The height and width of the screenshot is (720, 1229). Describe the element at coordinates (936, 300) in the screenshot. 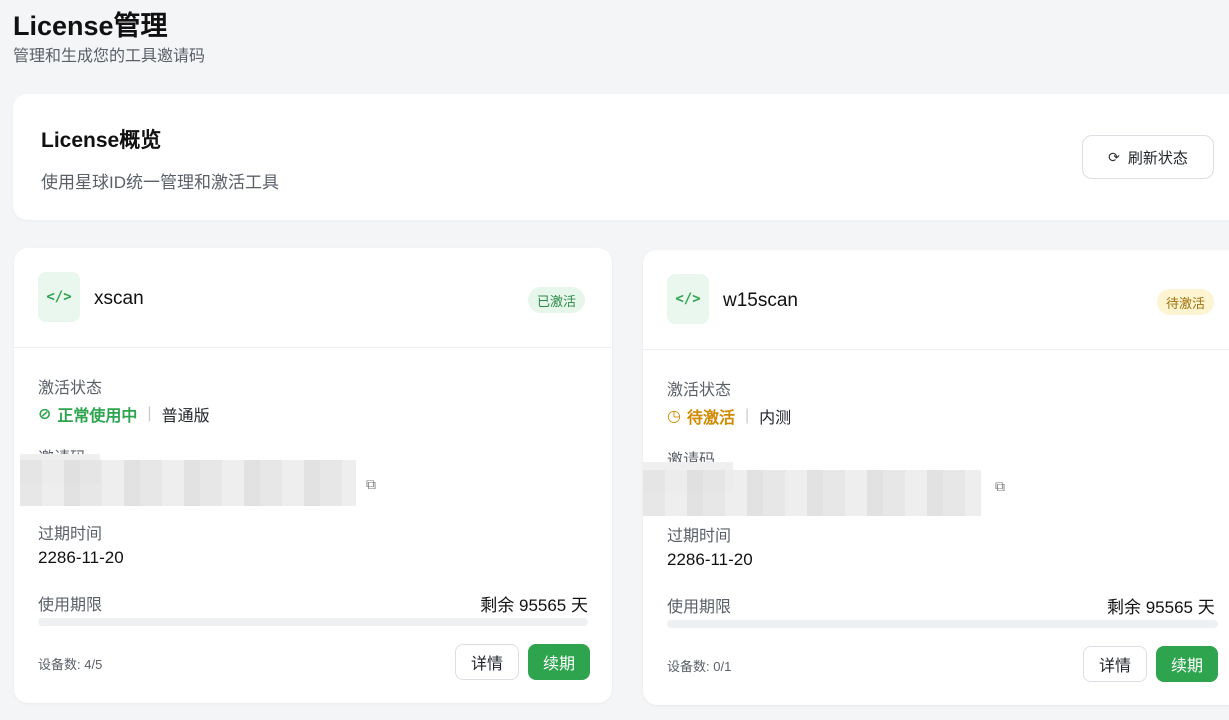

I see `card-header: </> w15scan 待激活` at that location.